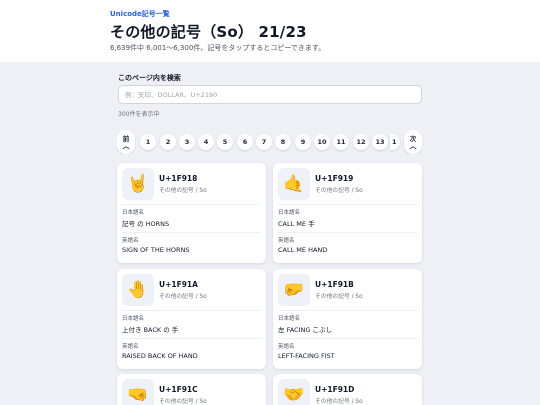  Describe the element at coordinates (187, 142) in the screenshot. I see `page-button: 3` at that location.